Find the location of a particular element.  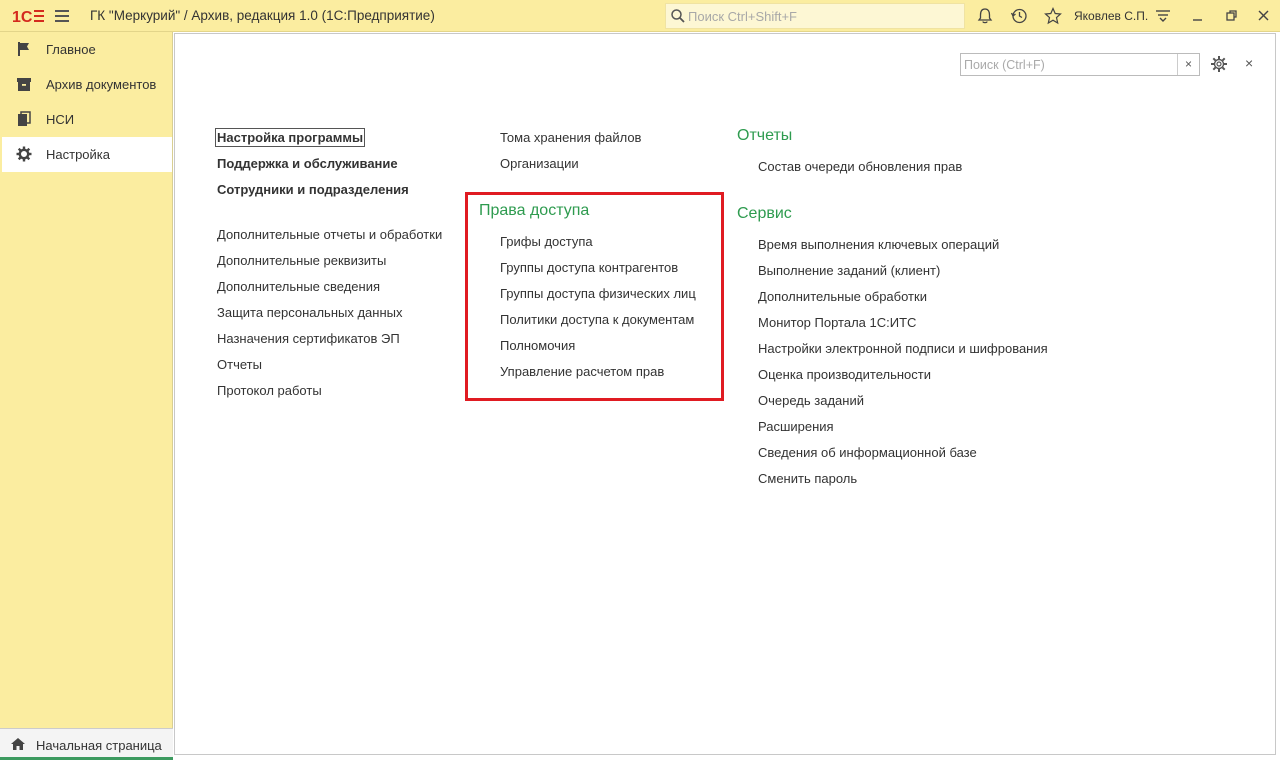

user-name: Яковлев С.П. is located at coordinates (1111, 16).